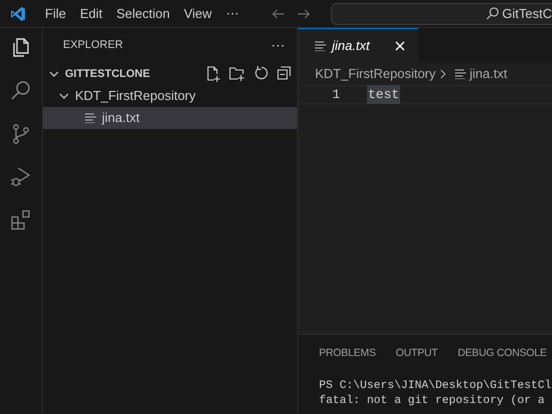 This screenshot has width=552, height=414. What do you see at coordinates (432, 401) in the screenshot?
I see `terminal-line: fatal: not a git repository (or a` at bounding box center [432, 401].